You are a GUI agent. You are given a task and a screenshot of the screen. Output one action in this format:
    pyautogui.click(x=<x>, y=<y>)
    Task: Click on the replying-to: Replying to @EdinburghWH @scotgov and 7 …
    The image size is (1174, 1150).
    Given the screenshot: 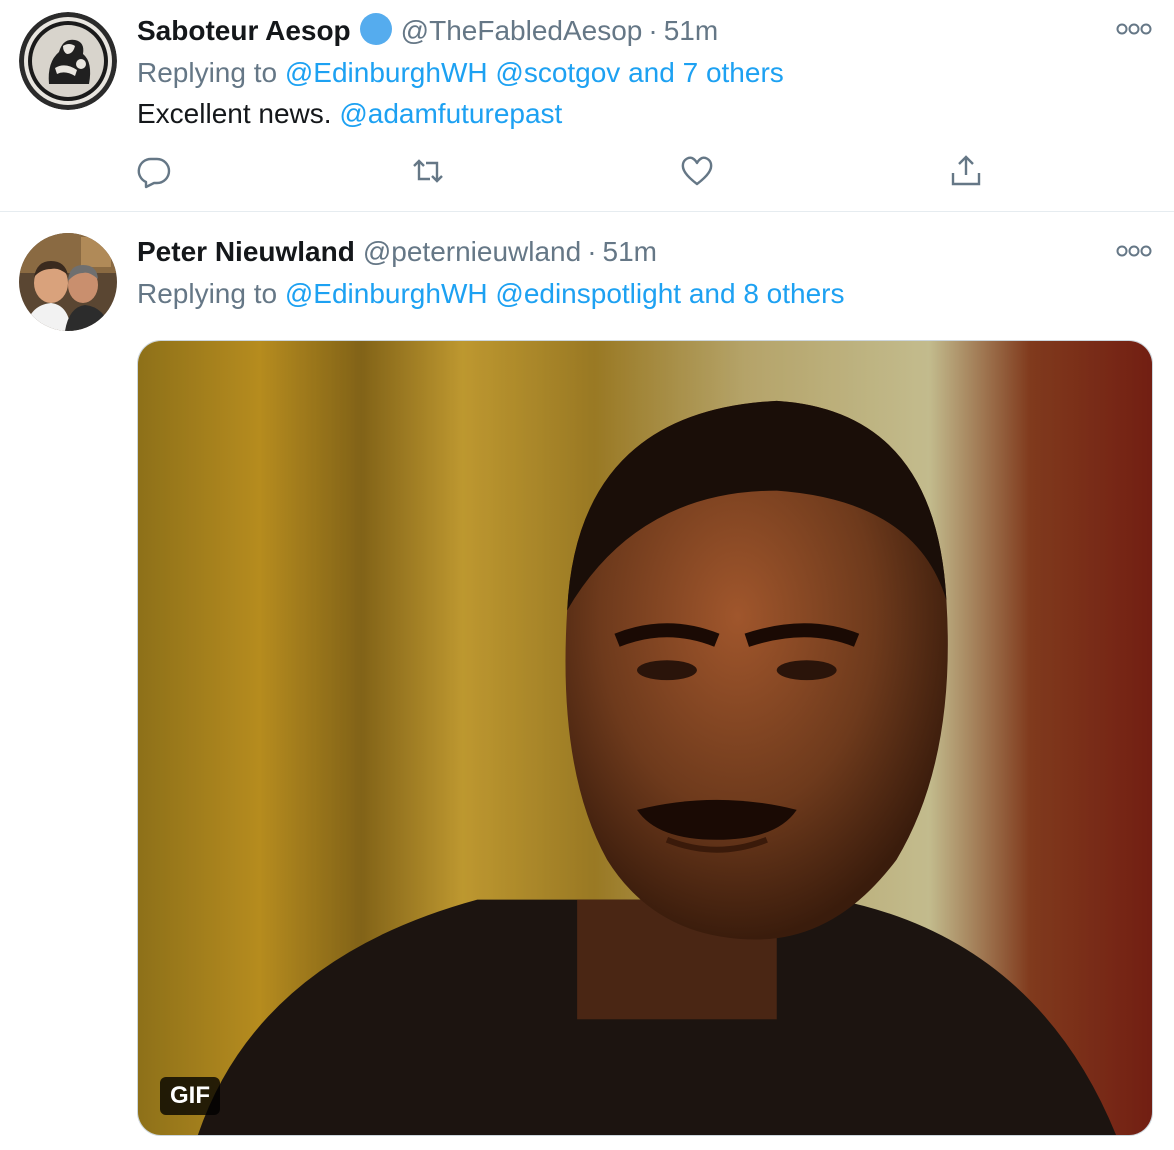 What is the action you would take?
    pyautogui.click(x=460, y=73)
    